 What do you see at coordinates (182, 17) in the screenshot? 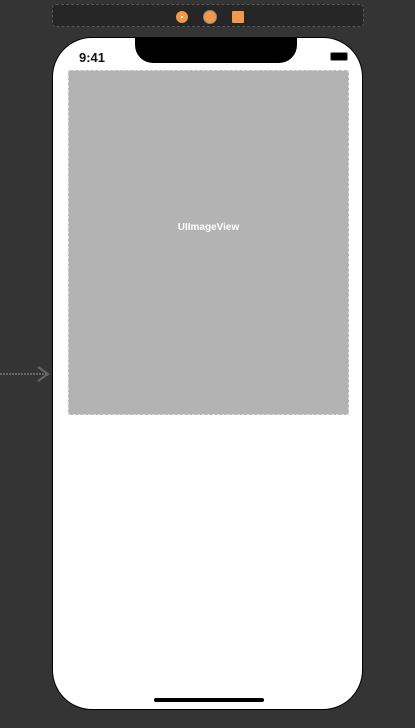
I see `view-controller-icon` at bounding box center [182, 17].